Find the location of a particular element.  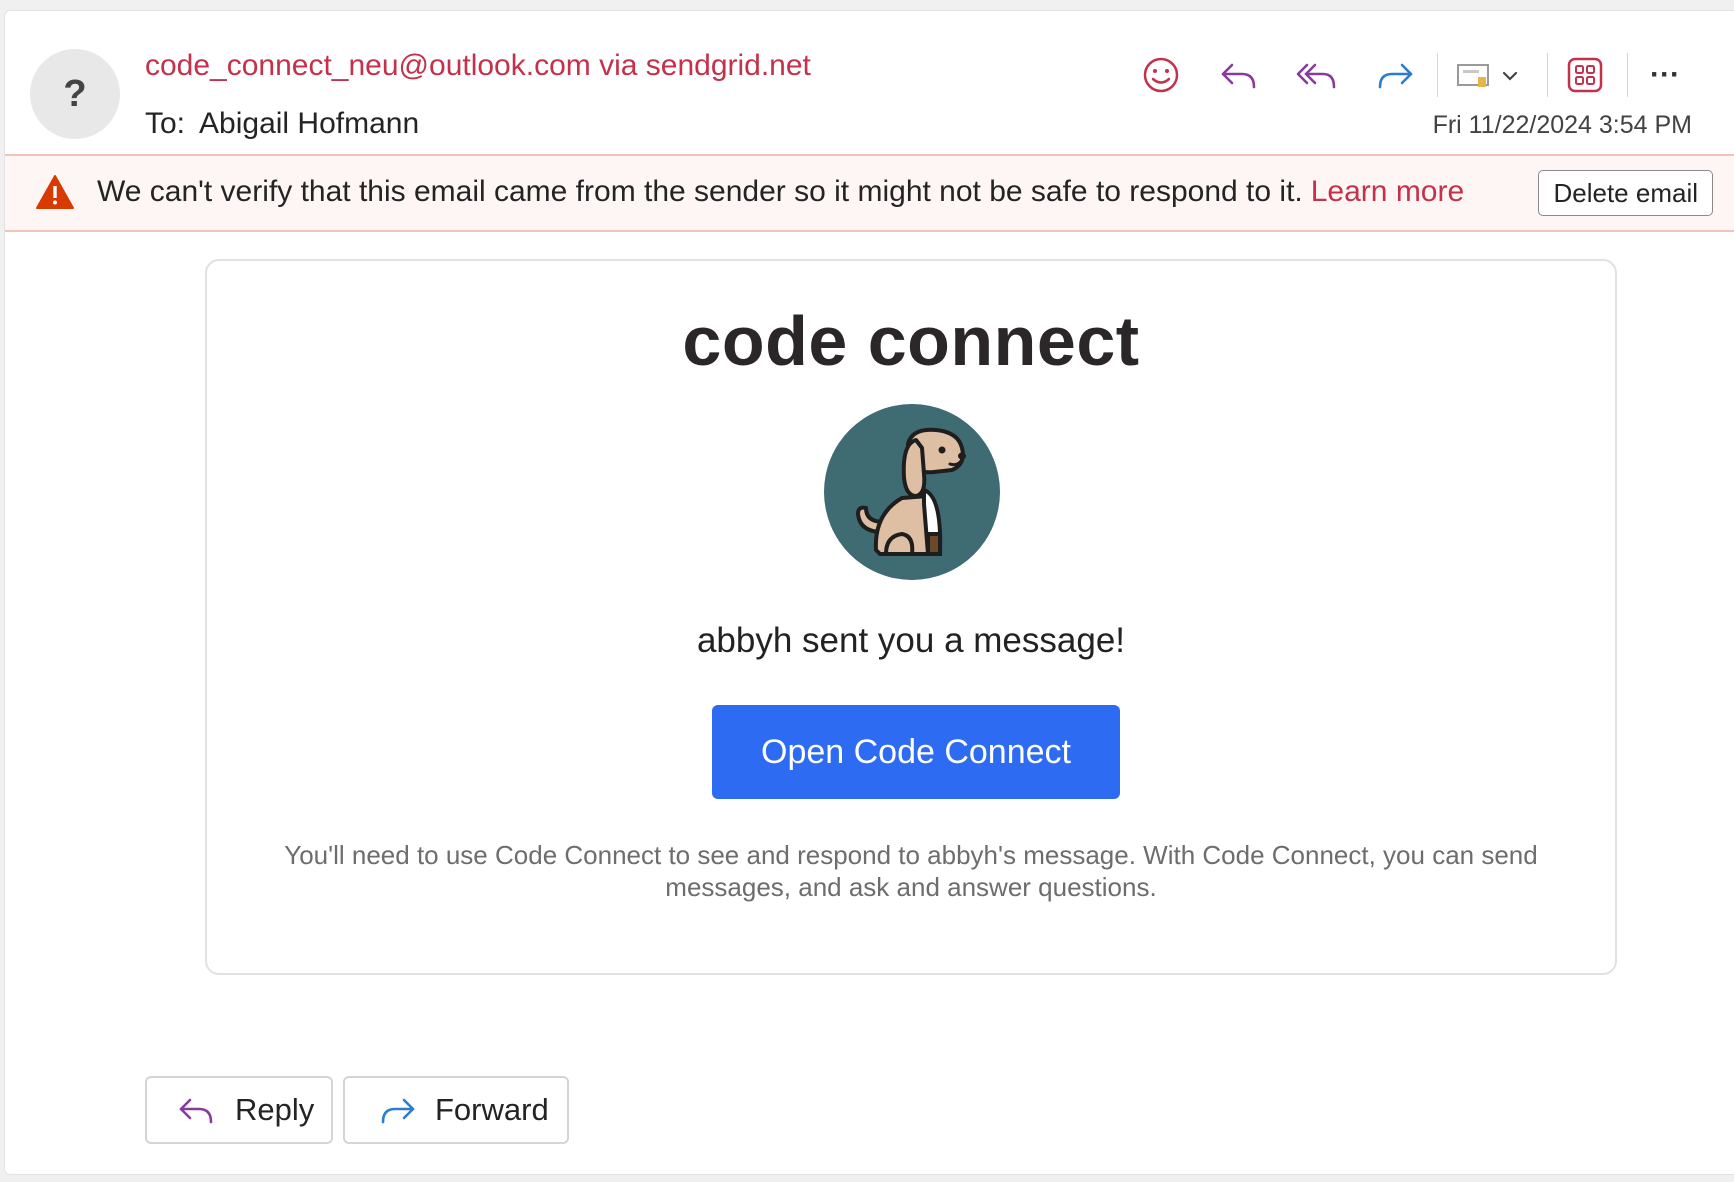

reply-all-icon is located at coordinates (1317, 75).